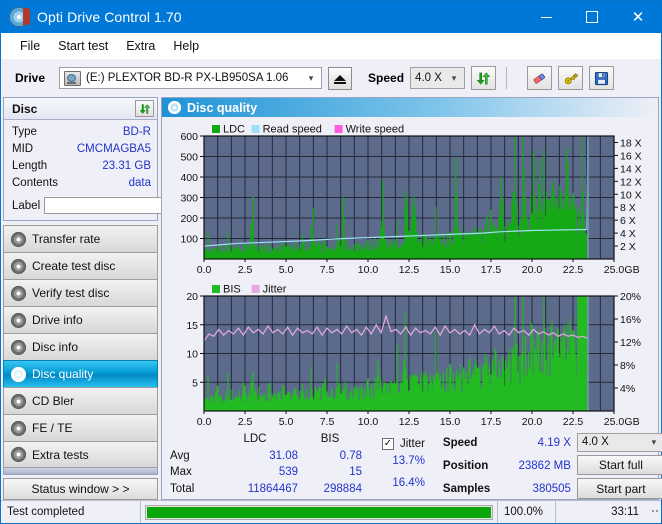 The height and width of the screenshot is (524, 662). Describe the element at coordinates (144, 108) in the screenshot. I see `disc-refresh-button` at that location.